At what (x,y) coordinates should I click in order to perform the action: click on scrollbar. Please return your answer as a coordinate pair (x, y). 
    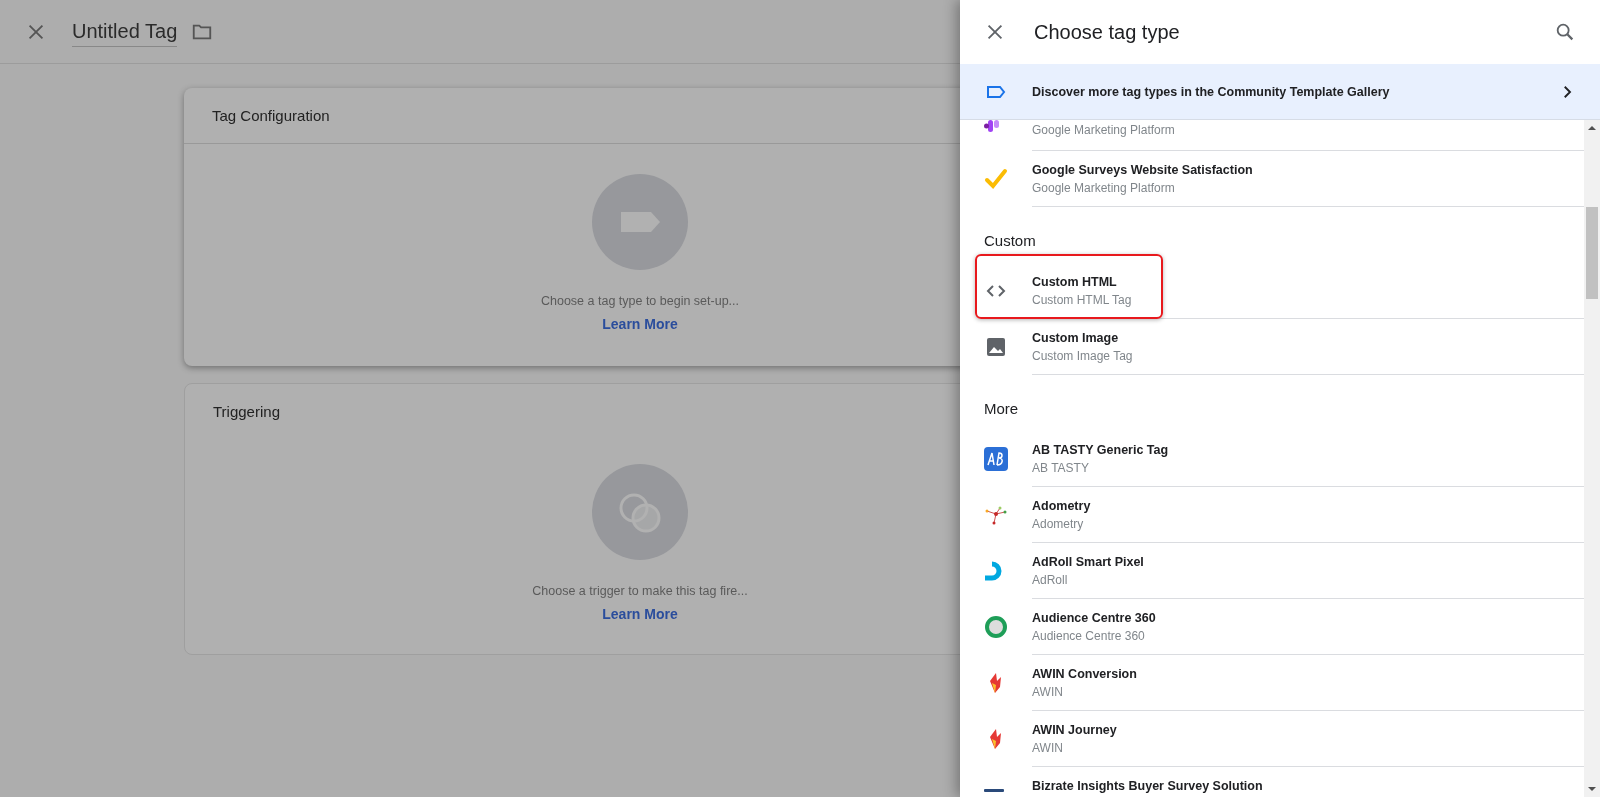
    Looking at the image, I should click on (1592, 458).